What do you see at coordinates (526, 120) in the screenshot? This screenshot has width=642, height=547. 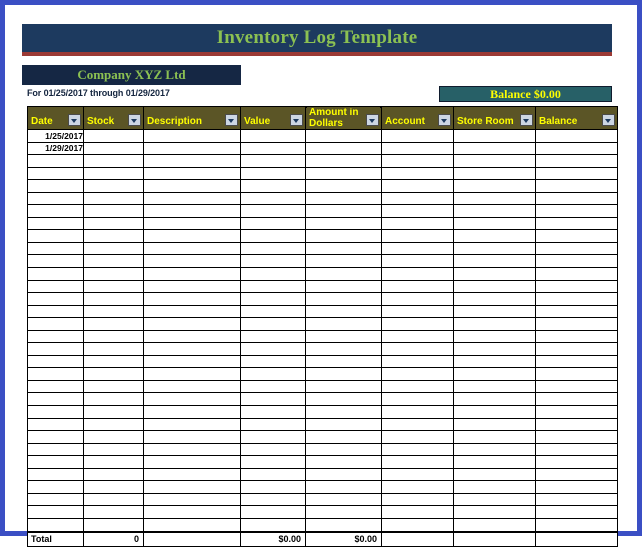 I see `filter-dropdown-icon-store_room` at bounding box center [526, 120].